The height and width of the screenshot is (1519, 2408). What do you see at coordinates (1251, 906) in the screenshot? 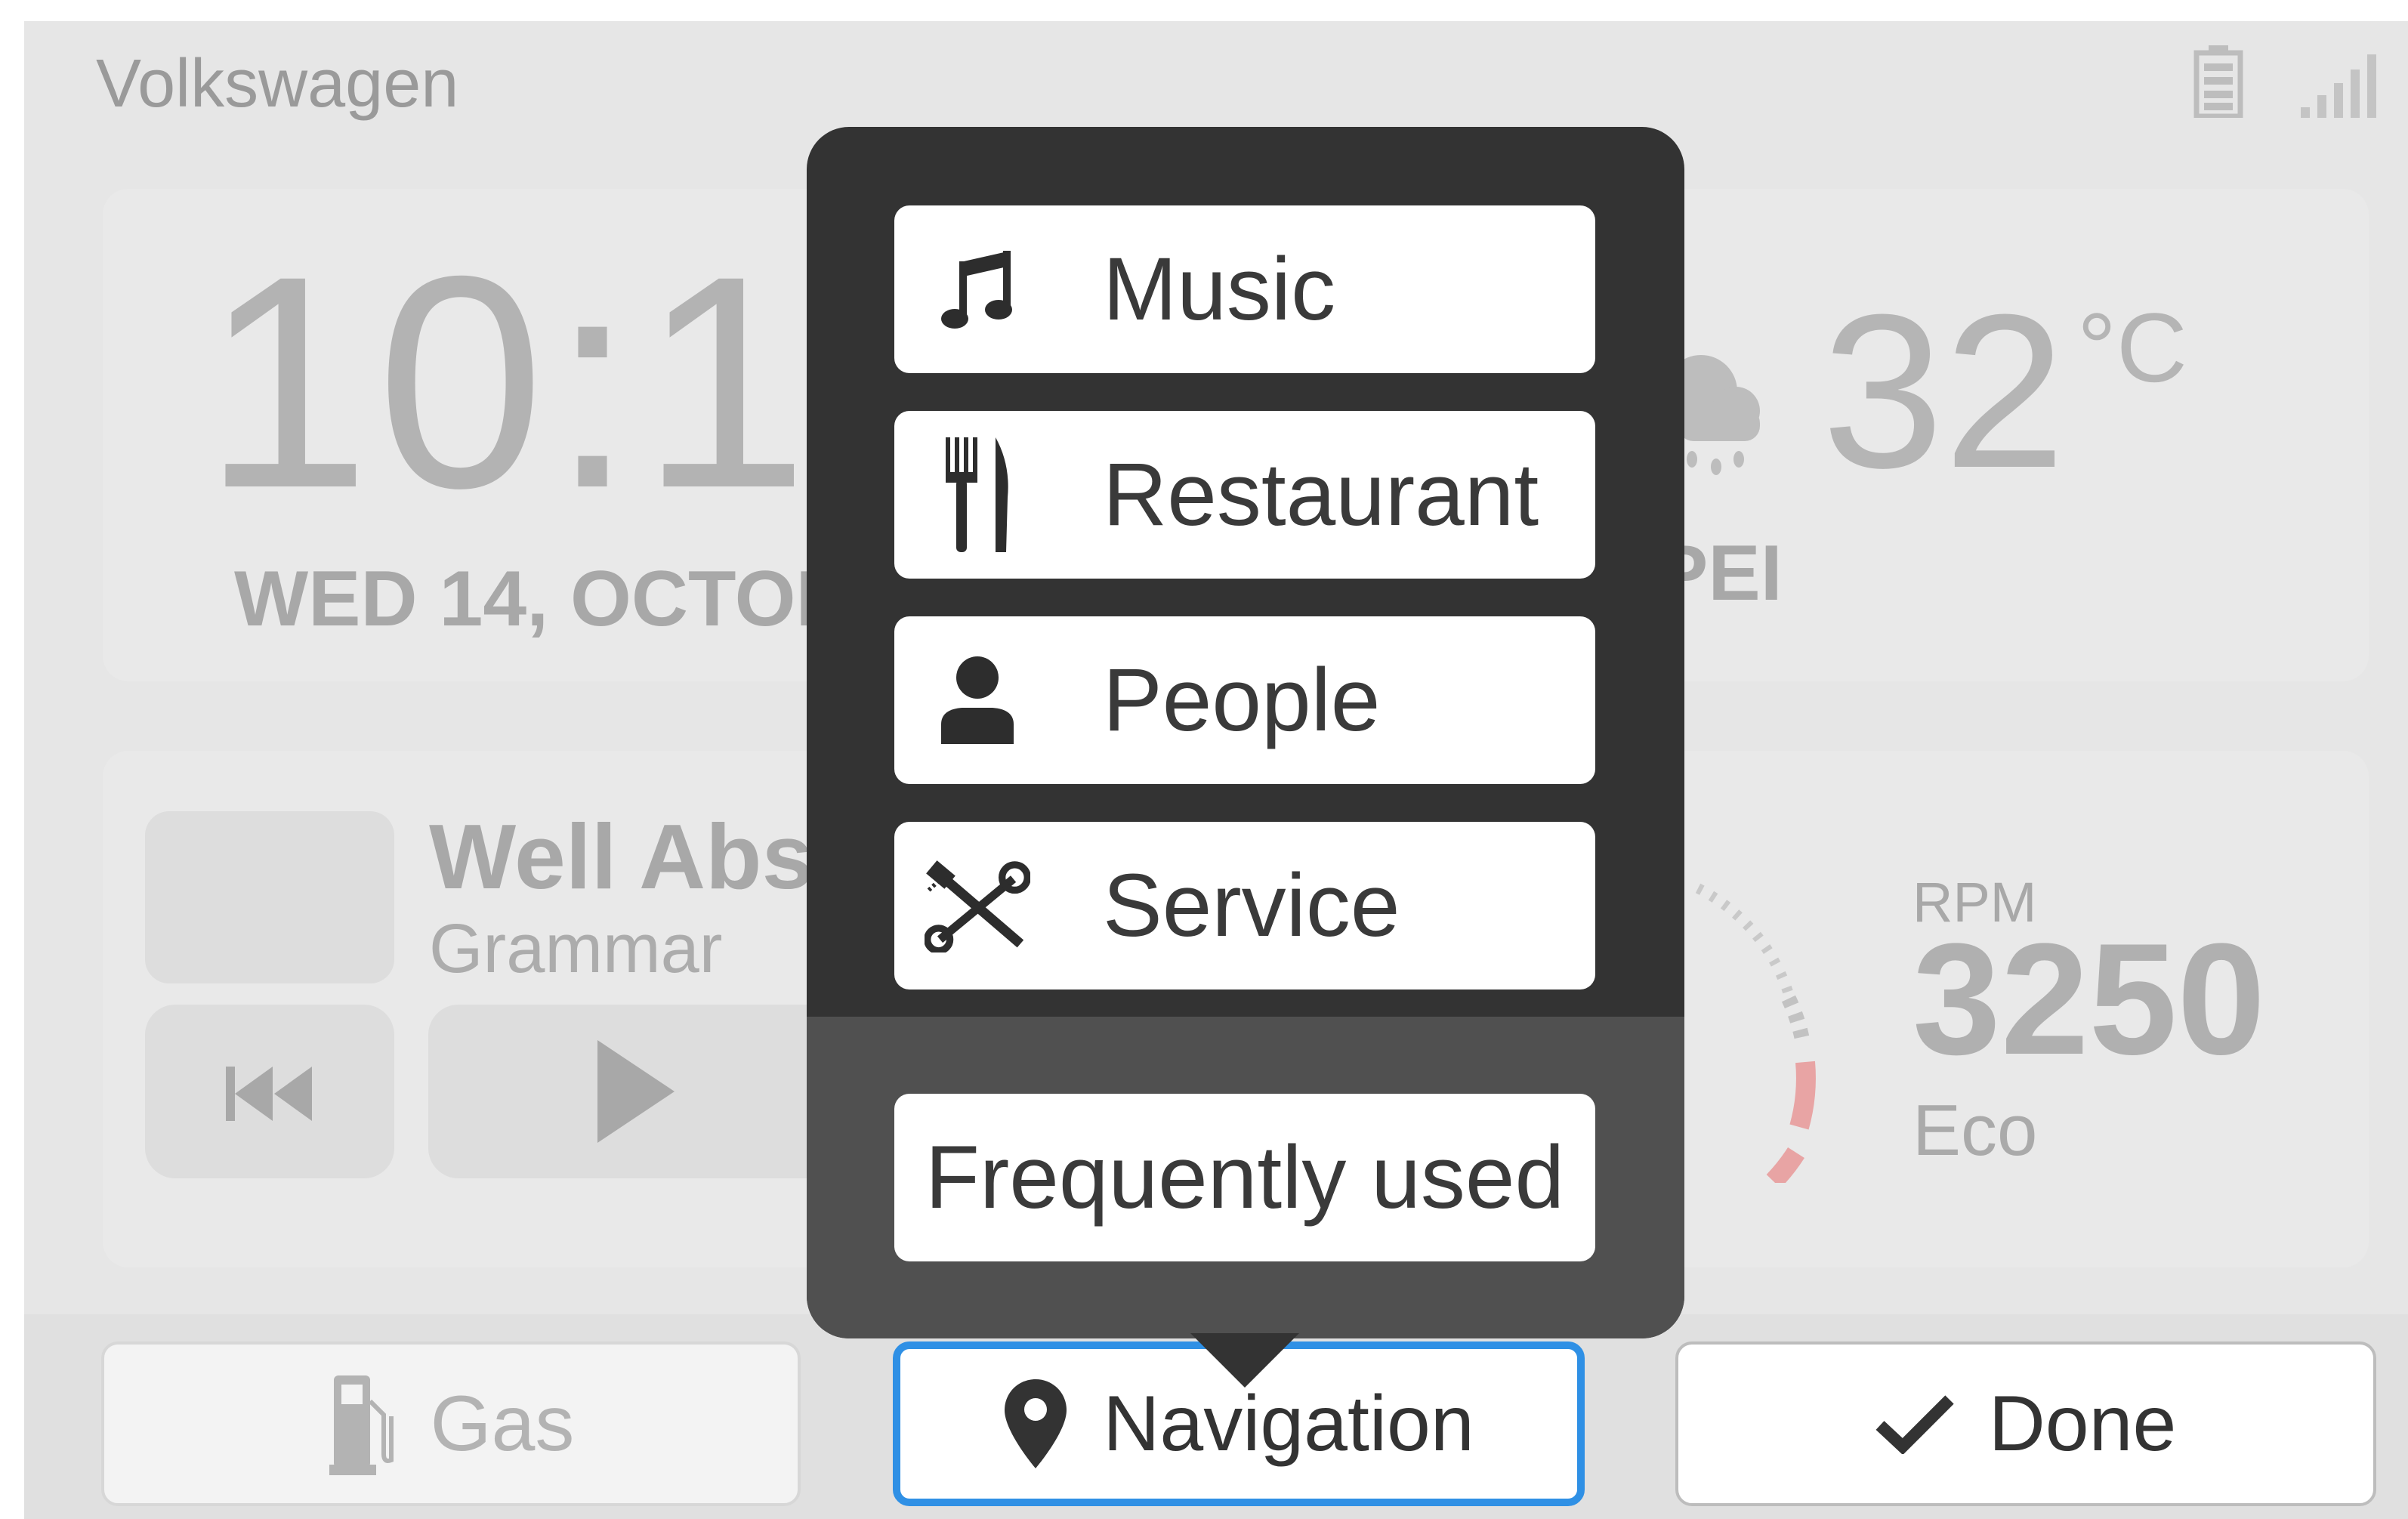
I see `popup-item-label: Service` at bounding box center [1251, 906].